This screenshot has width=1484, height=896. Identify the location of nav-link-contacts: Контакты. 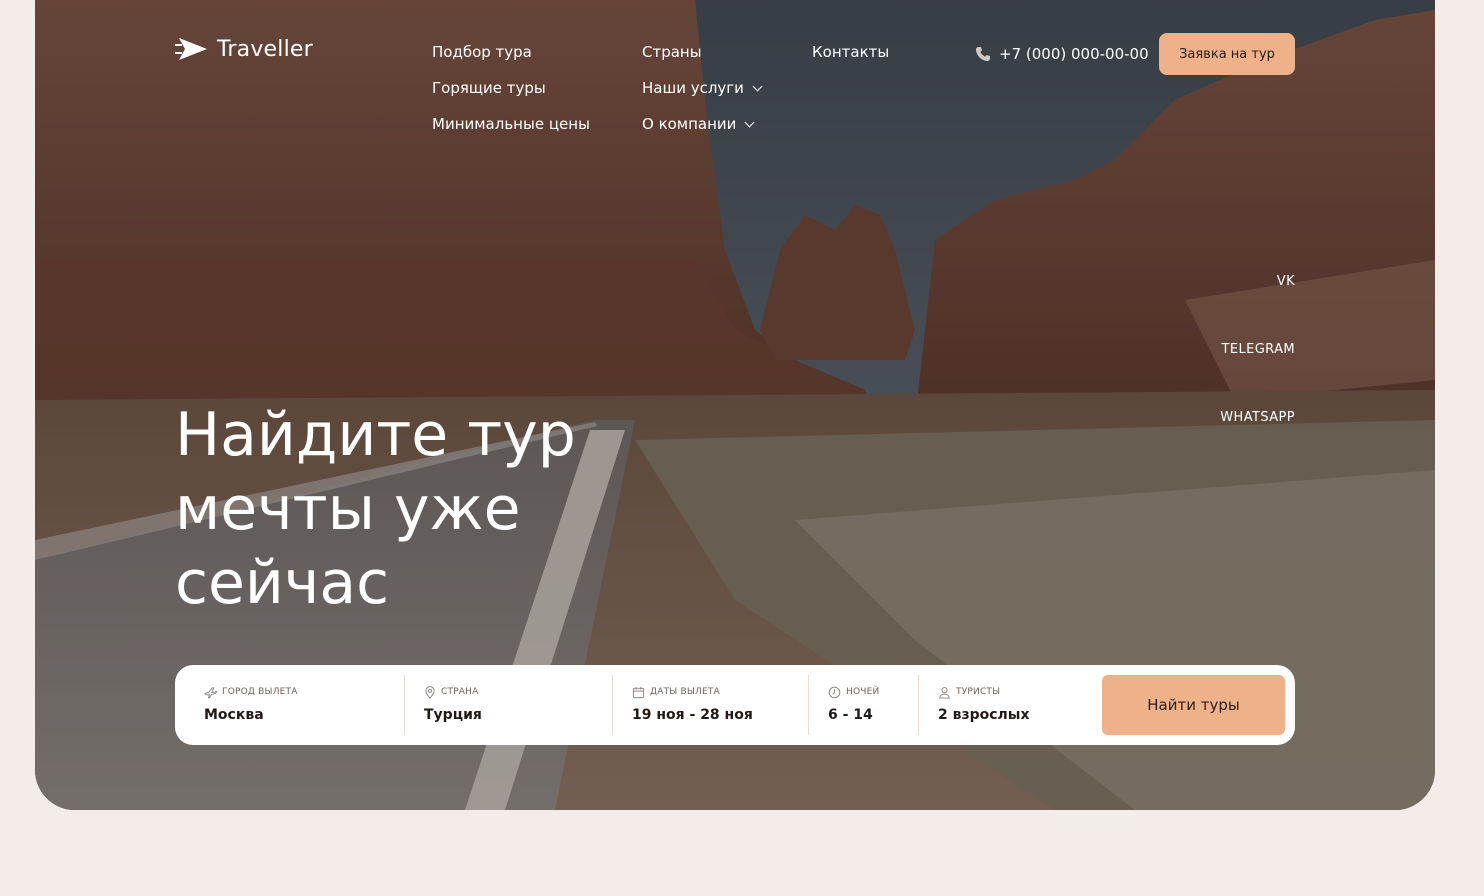
(850, 52).